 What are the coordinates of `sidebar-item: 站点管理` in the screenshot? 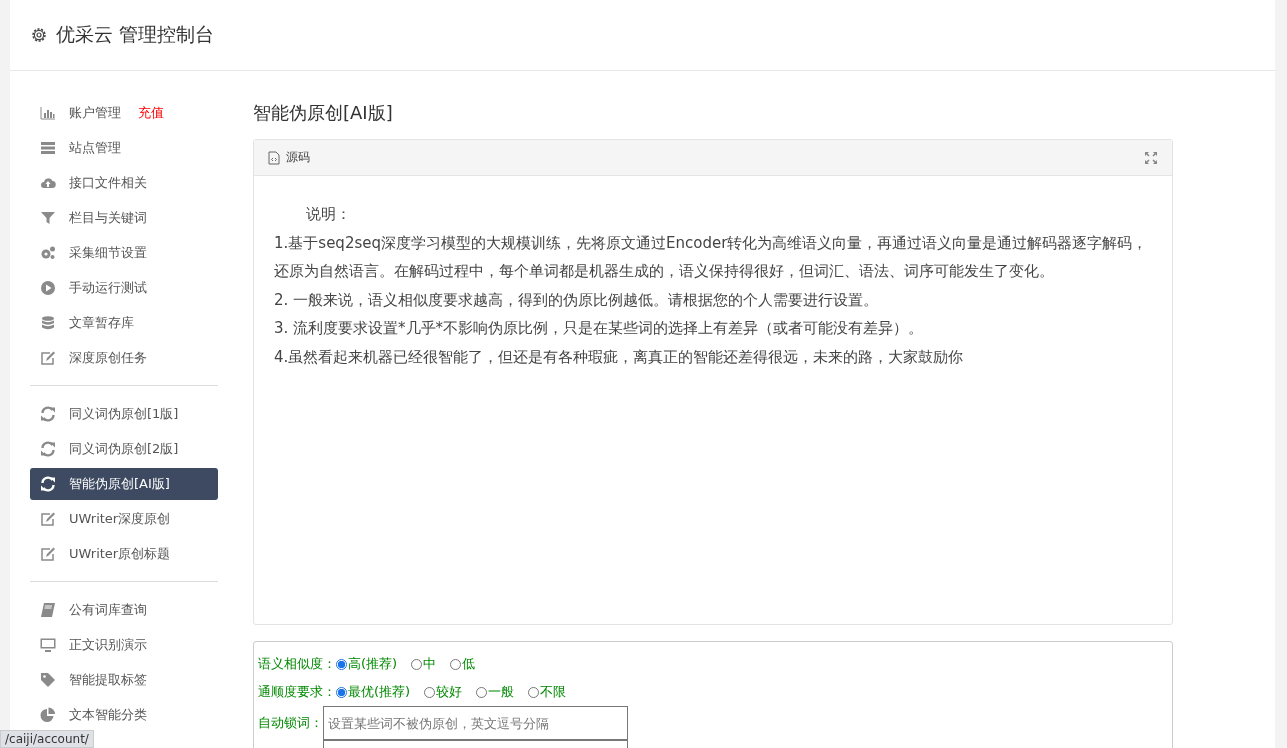 It's located at (124, 148).